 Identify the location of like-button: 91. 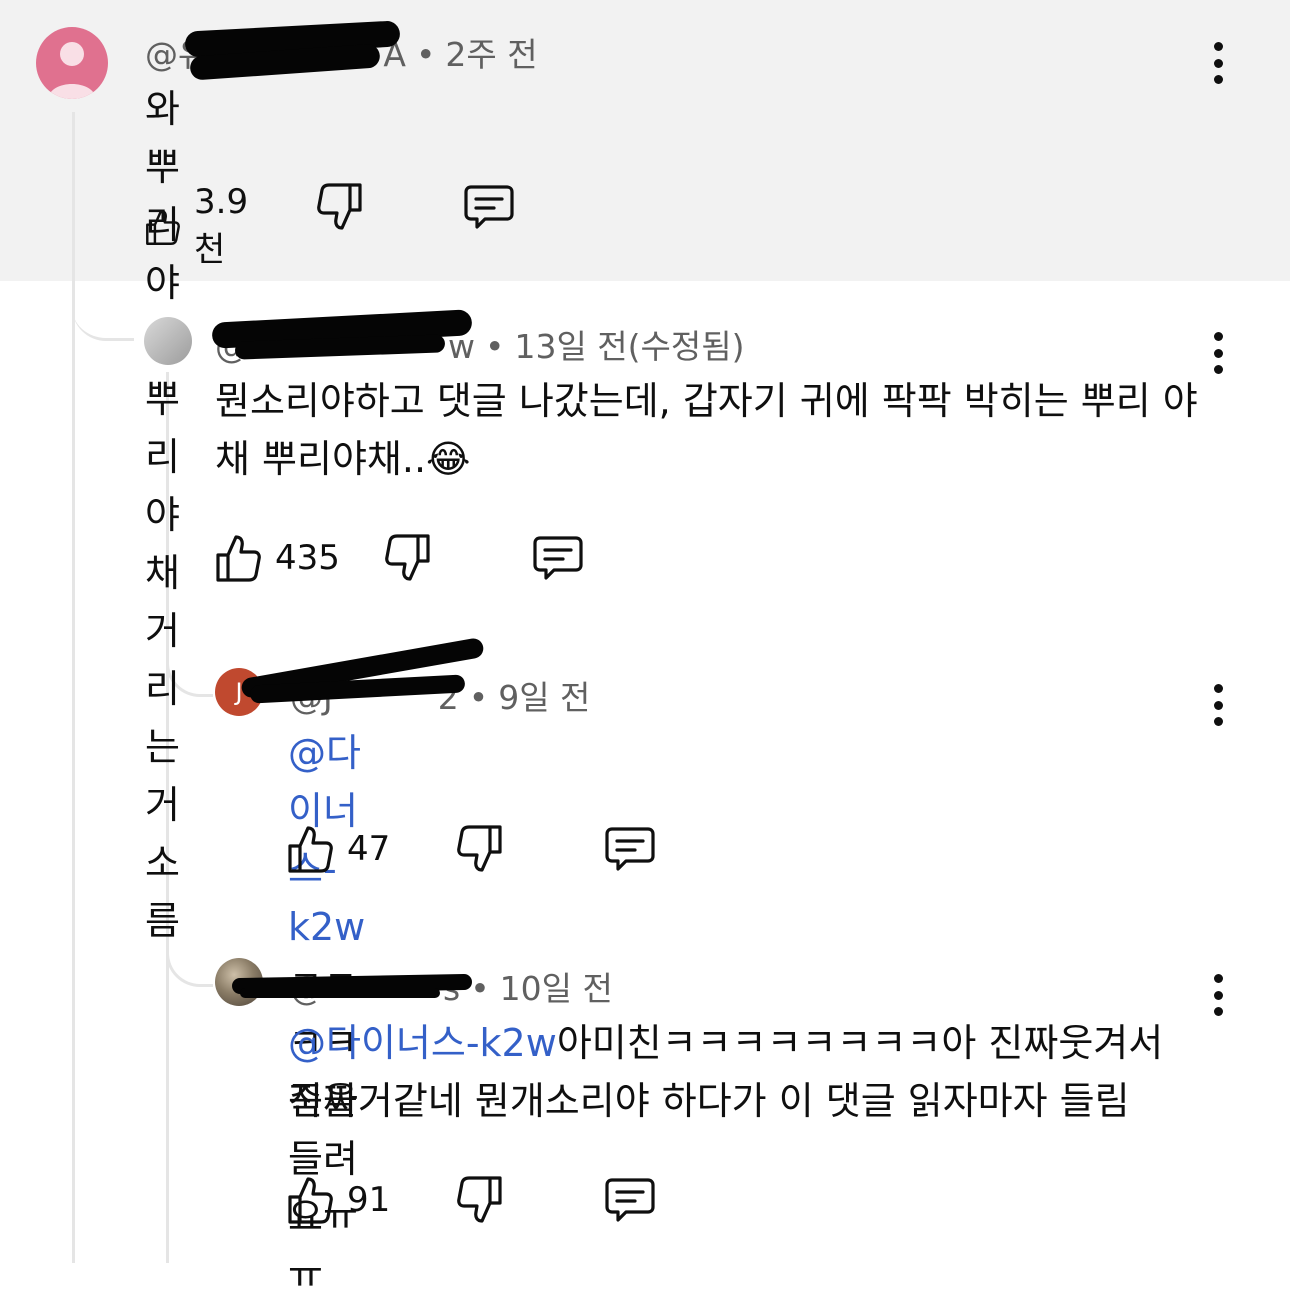
(338, 1200).